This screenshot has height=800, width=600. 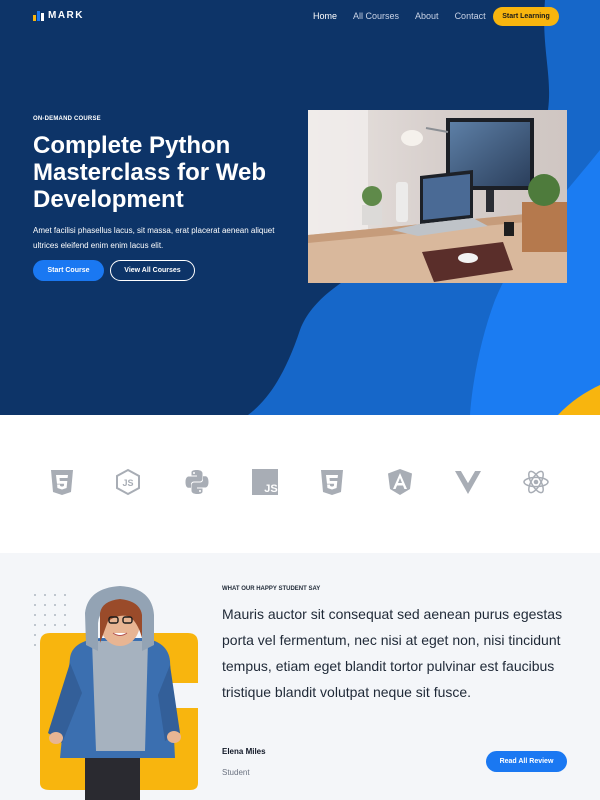 What do you see at coordinates (119, 693) in the screenshot?
I see `student-portrait-image` at bounding box center [119, 693].